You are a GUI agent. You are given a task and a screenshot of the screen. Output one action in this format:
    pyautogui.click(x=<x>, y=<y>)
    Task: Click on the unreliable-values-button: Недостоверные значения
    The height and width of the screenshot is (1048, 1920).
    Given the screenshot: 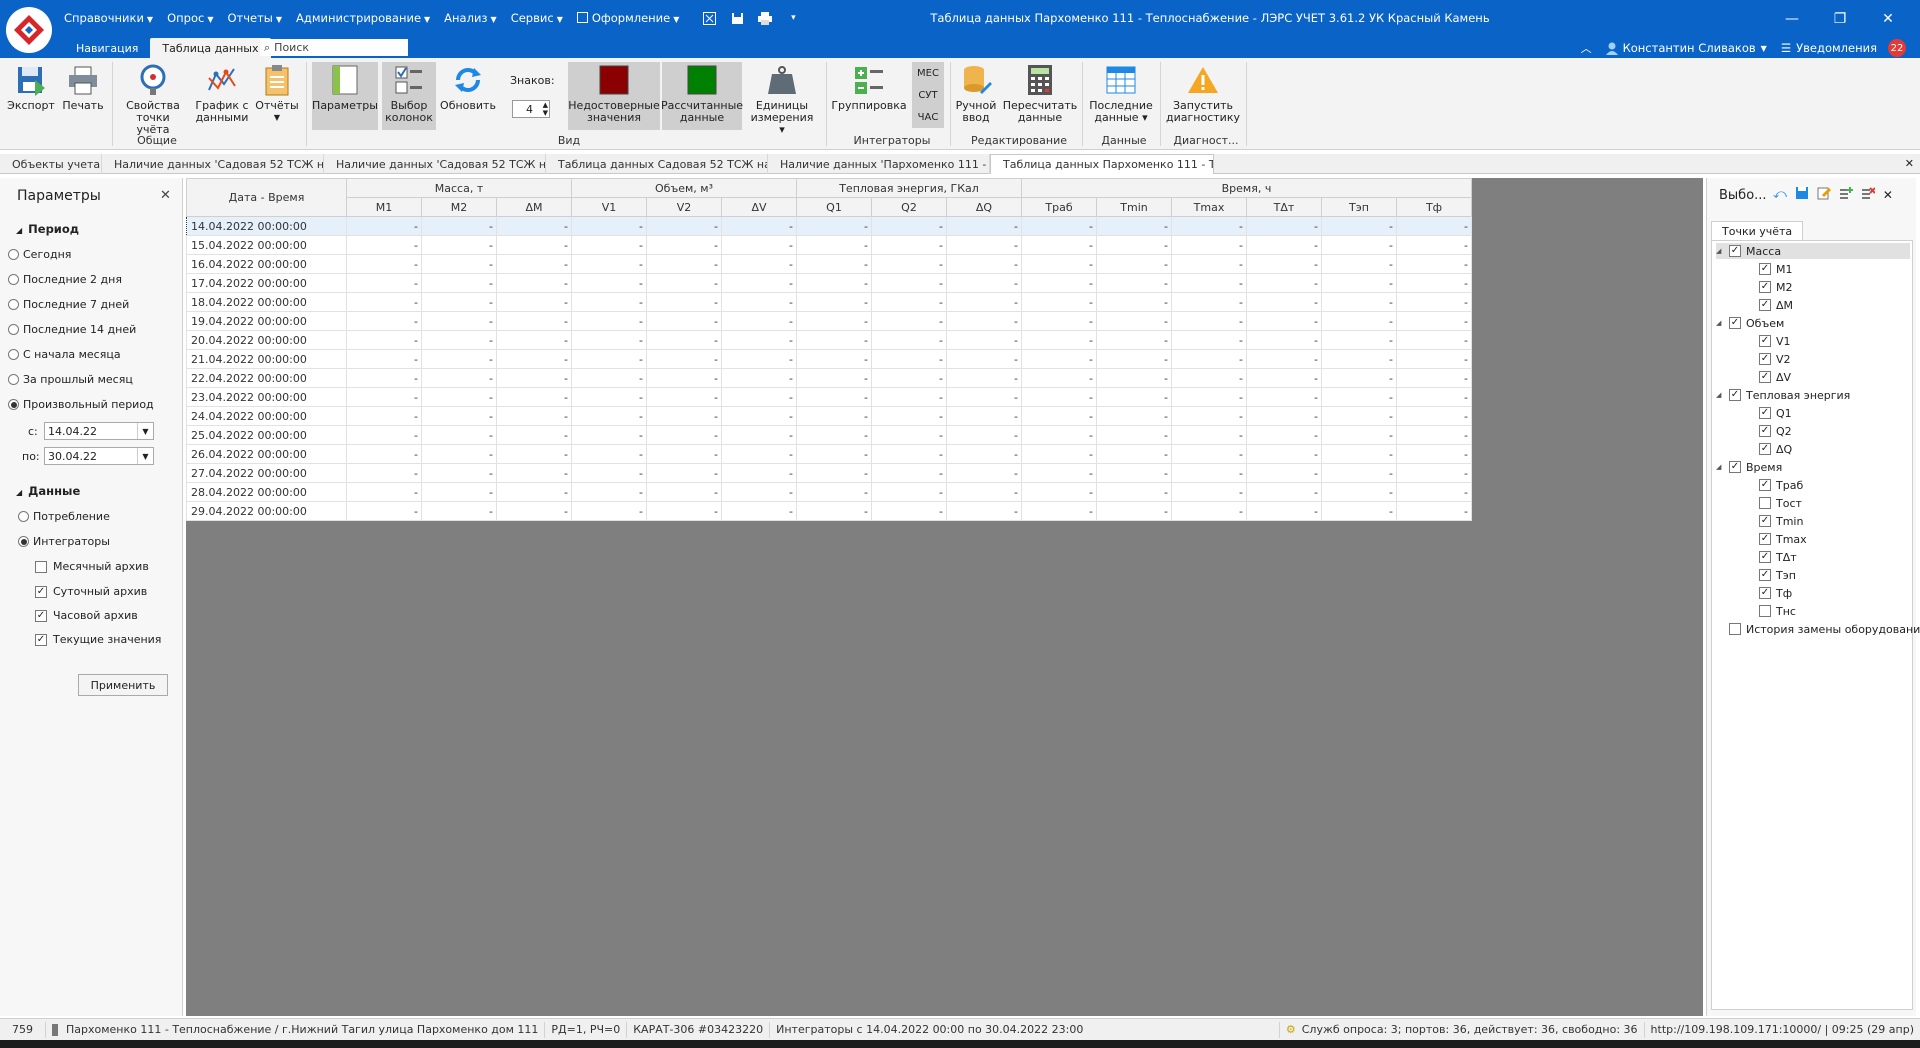 What is the action you would take?
    pyautogui.click(x=614, y=96)
    